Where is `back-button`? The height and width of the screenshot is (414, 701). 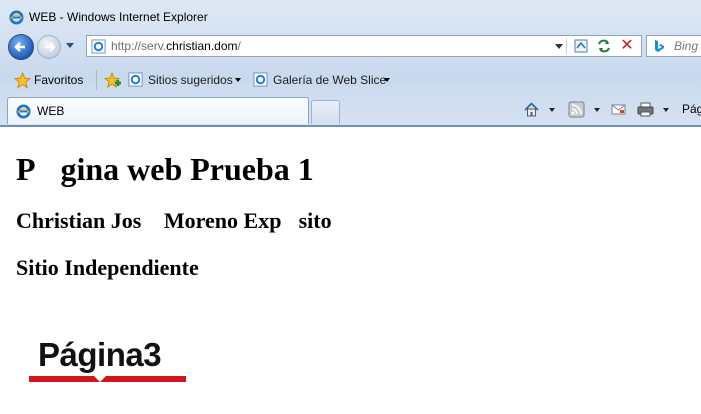 back-button is located at coordinates (21, 47).